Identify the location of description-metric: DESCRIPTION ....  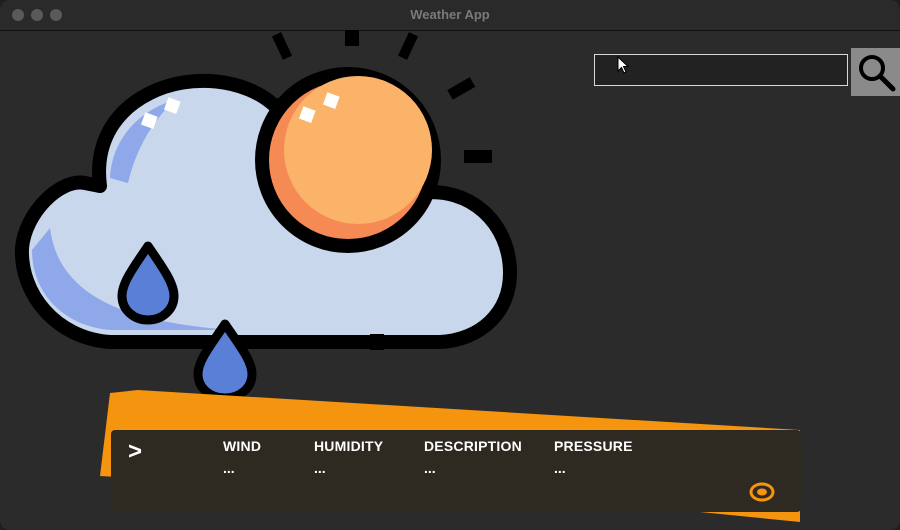
(473, 457).